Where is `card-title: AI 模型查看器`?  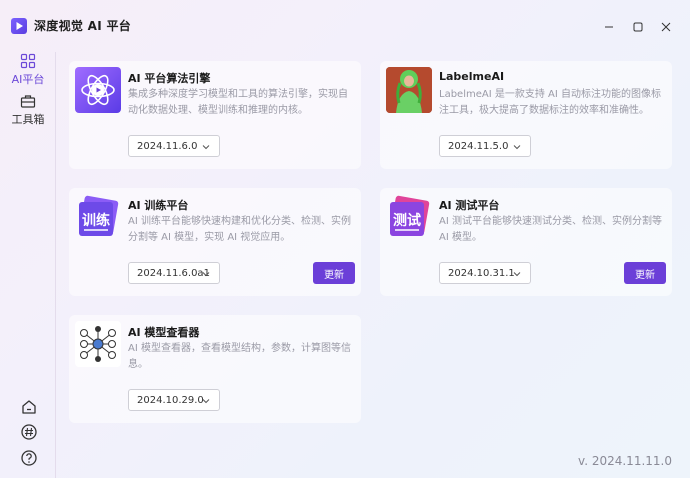
card-title: AI 模型查看器 is located at coordinates (164, 332).